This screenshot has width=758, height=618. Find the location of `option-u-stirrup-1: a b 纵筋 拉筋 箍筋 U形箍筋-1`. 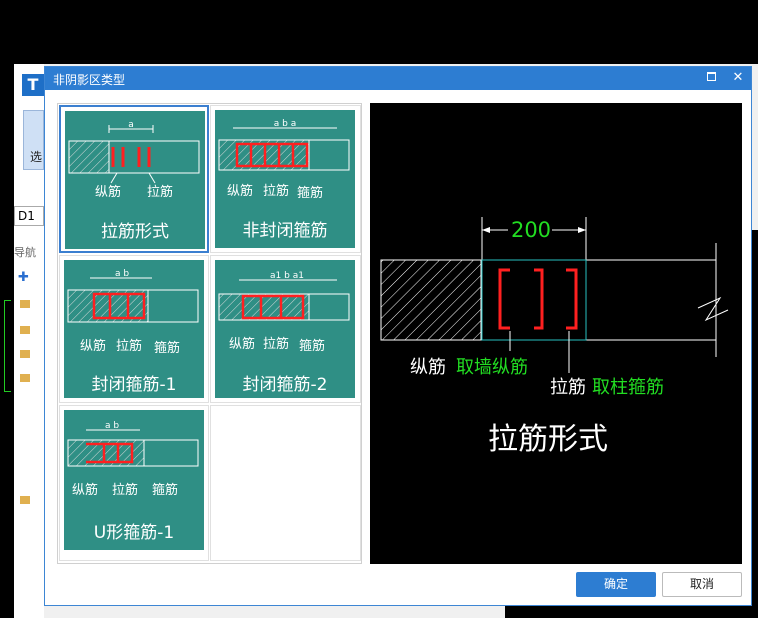

option-u-stirrup-1: a b 纵筋 拉筋 箍筋 U形箍筋-1 is located at coordinates (134, 483).